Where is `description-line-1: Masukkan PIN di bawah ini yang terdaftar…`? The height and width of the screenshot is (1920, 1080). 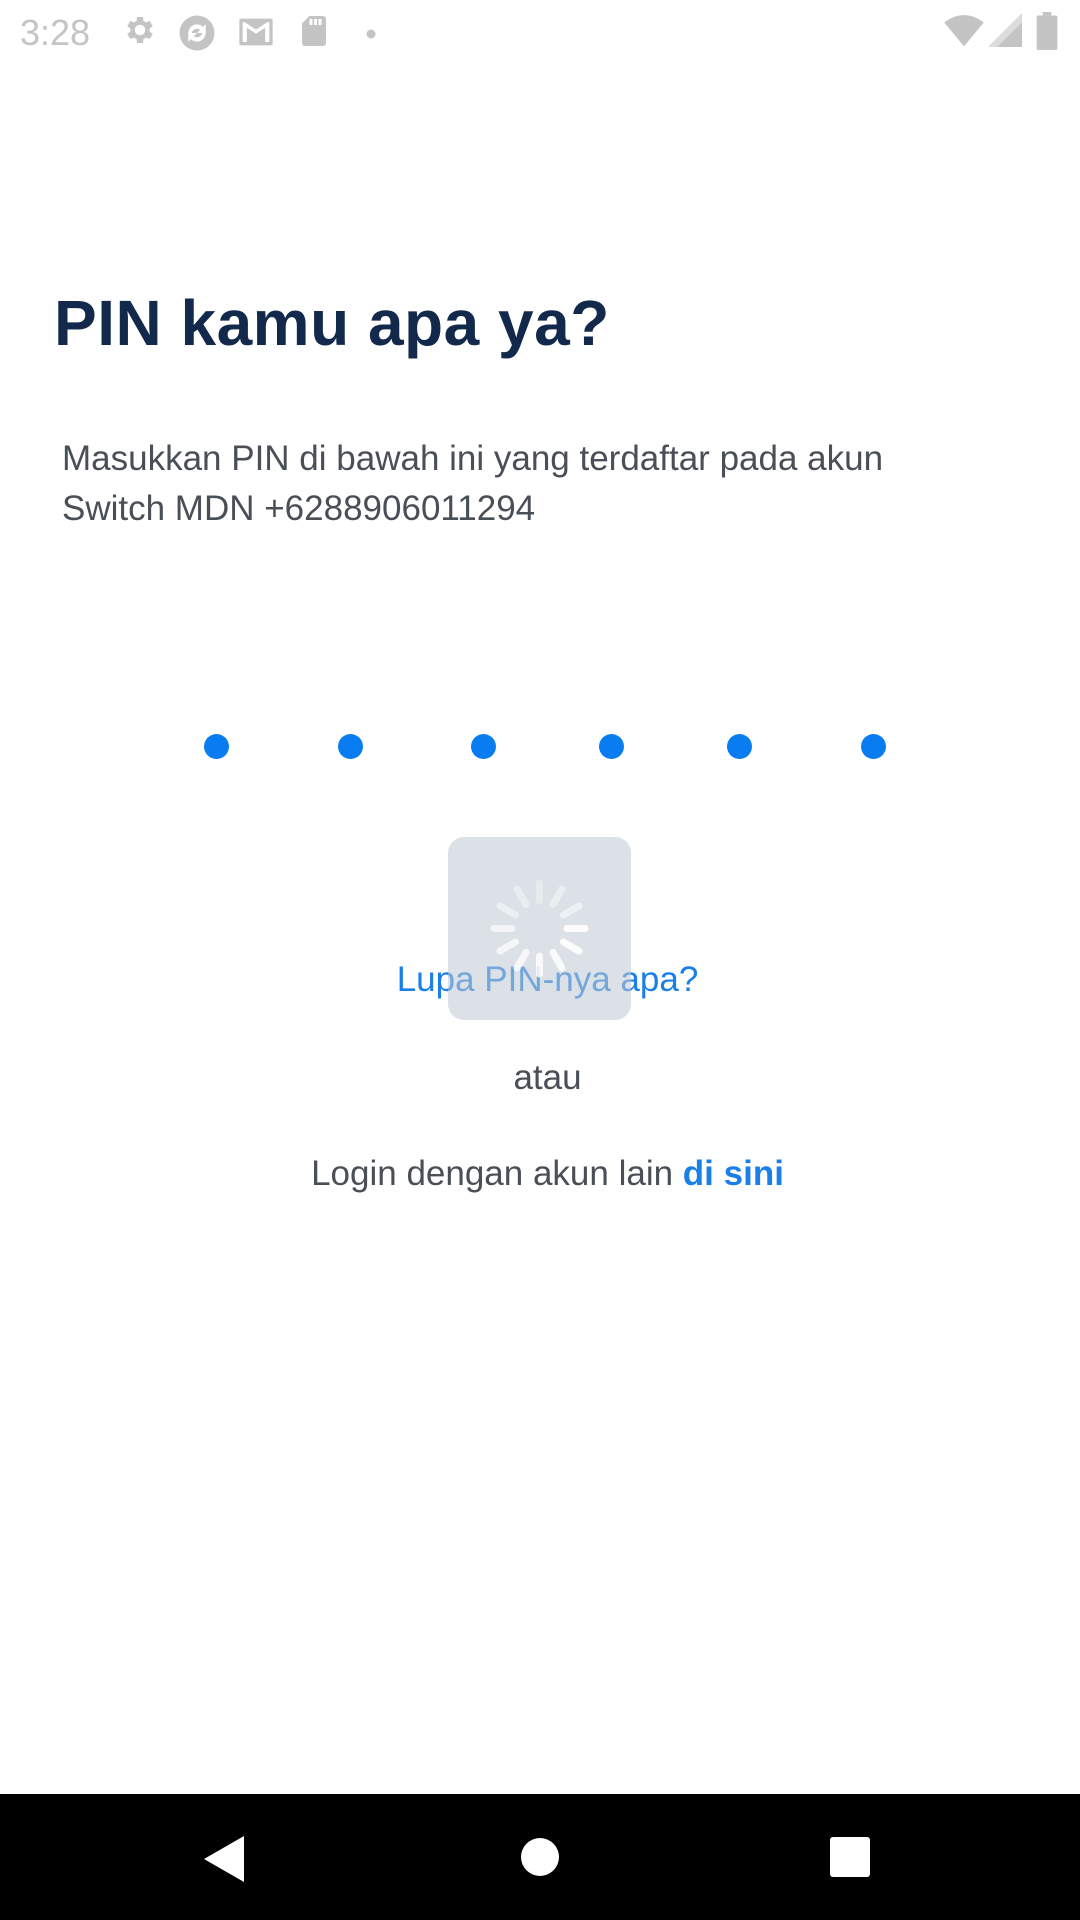 description-line-1: Masukkan PIN di bawah ini yang terdaftar… is located at coordinates (473, 458).